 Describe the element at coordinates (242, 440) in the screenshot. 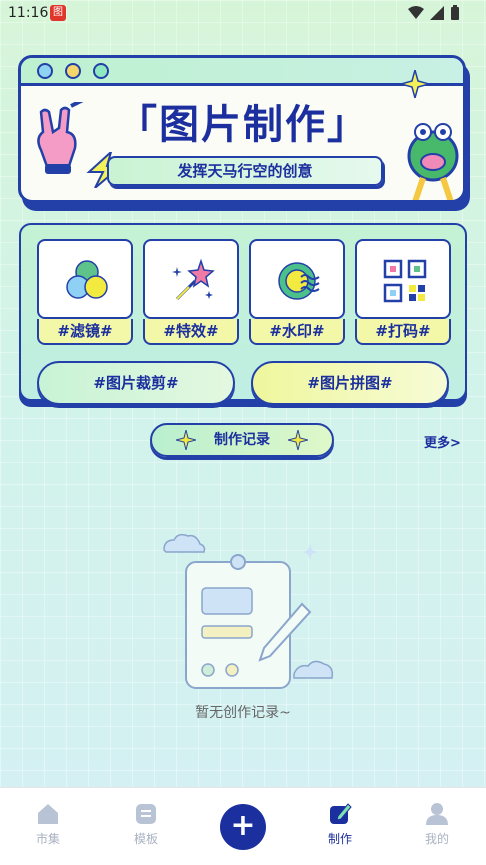

I see `records-label: 制作记录` at that location.